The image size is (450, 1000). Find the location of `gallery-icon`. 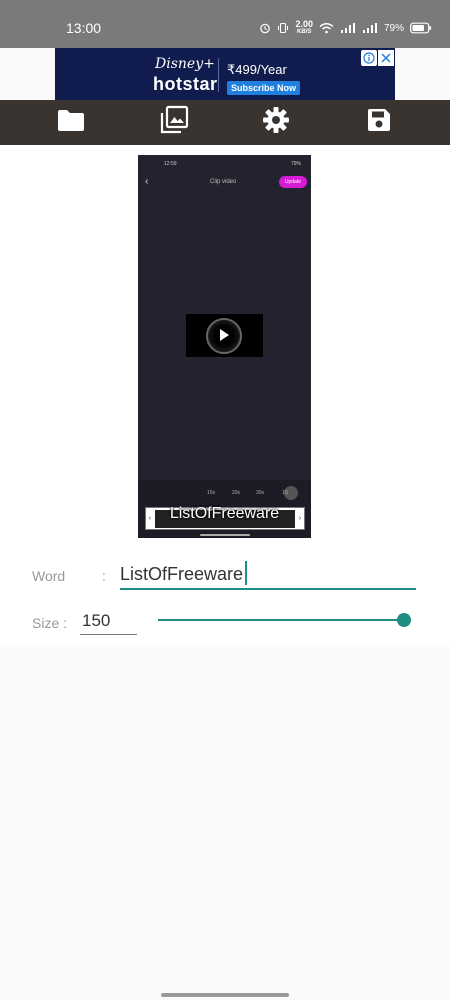

gallery-icon is located at coordinates (174, 122).